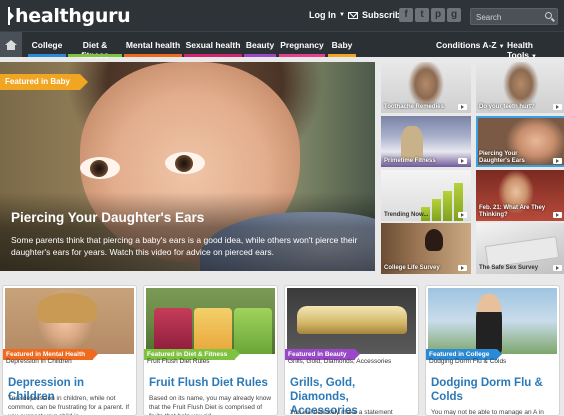  What do you see at coordinates (422, 15) in the screenshot?
I see `twitter-icon: t` at bounding box center [422, 15].